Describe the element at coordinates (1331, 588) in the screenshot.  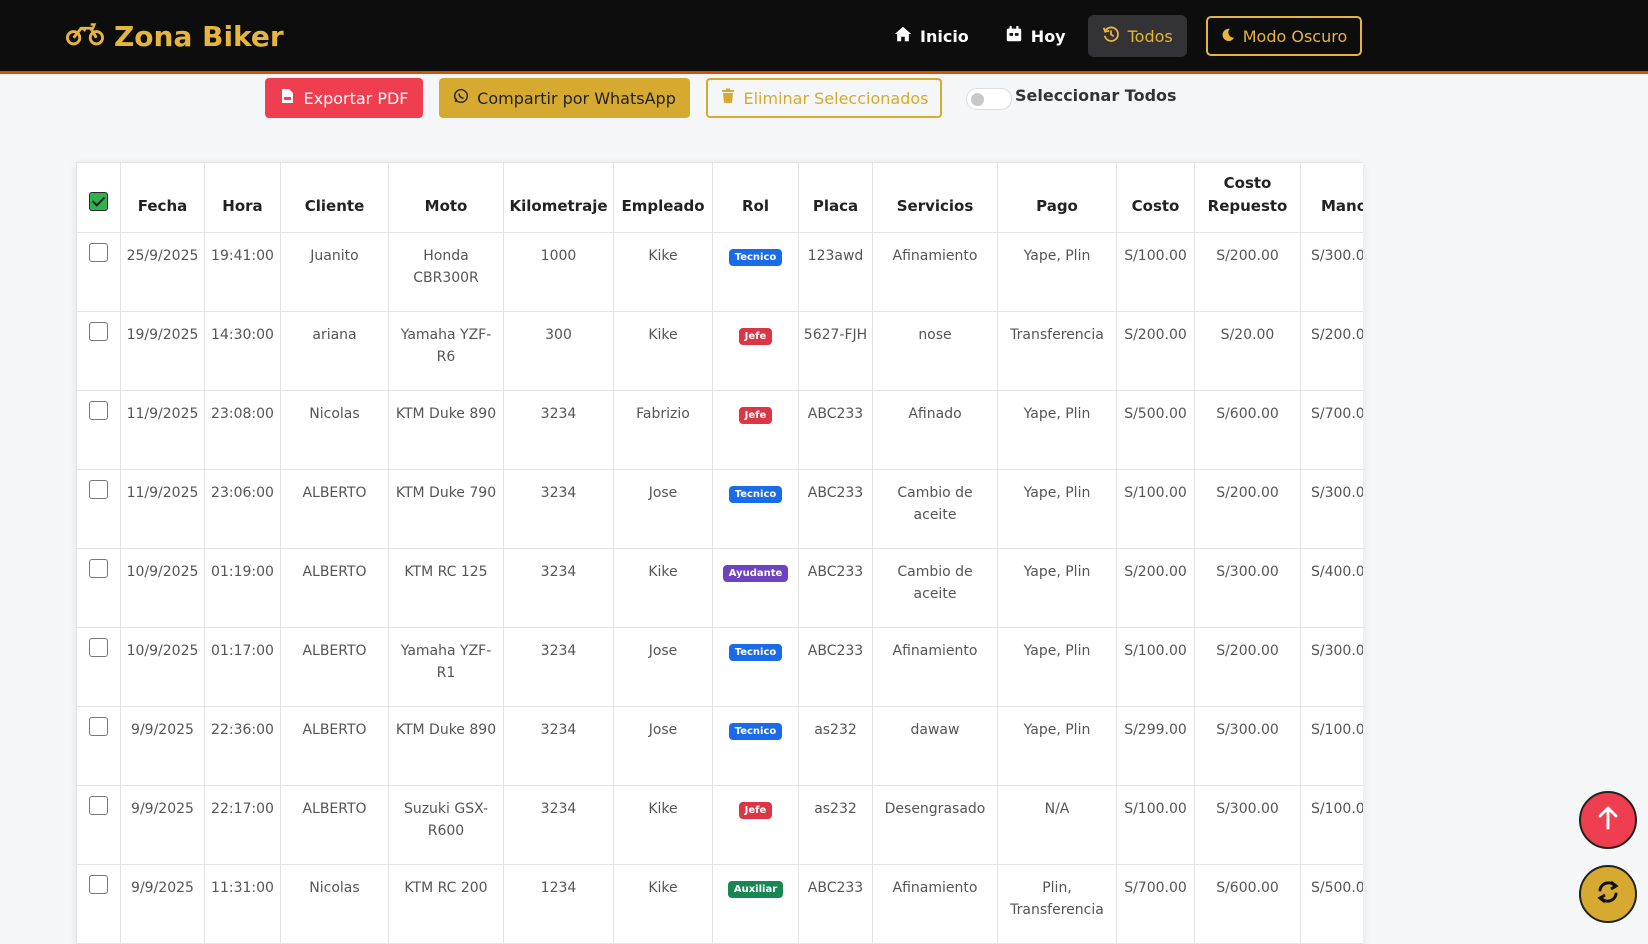
I see `cell-mano-obra: S/400.00` at that location.